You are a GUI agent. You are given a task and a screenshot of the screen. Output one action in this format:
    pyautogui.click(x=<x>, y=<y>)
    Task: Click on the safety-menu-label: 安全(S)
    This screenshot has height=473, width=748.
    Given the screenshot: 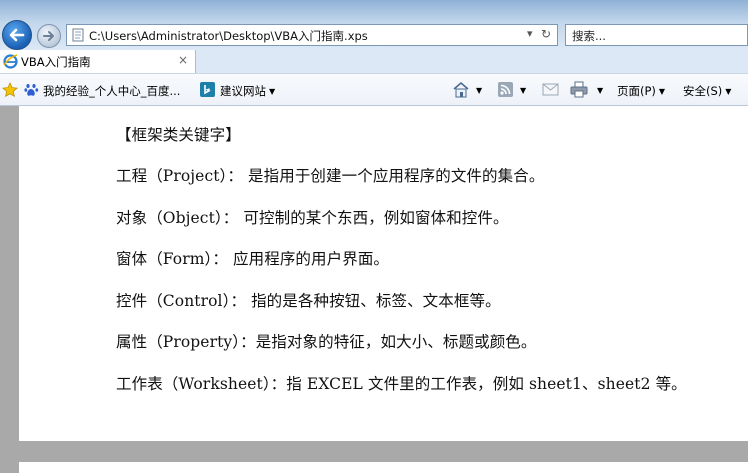 What is the action you would take?
    pyautogui.click(x=703, y=91)
    